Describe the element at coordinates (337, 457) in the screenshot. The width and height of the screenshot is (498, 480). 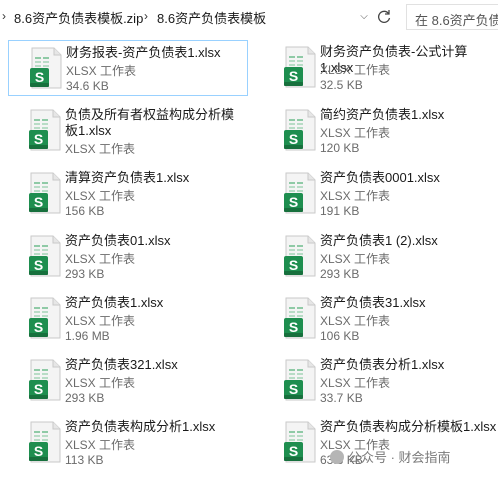
I see `wechat-logo-icon` at that location.